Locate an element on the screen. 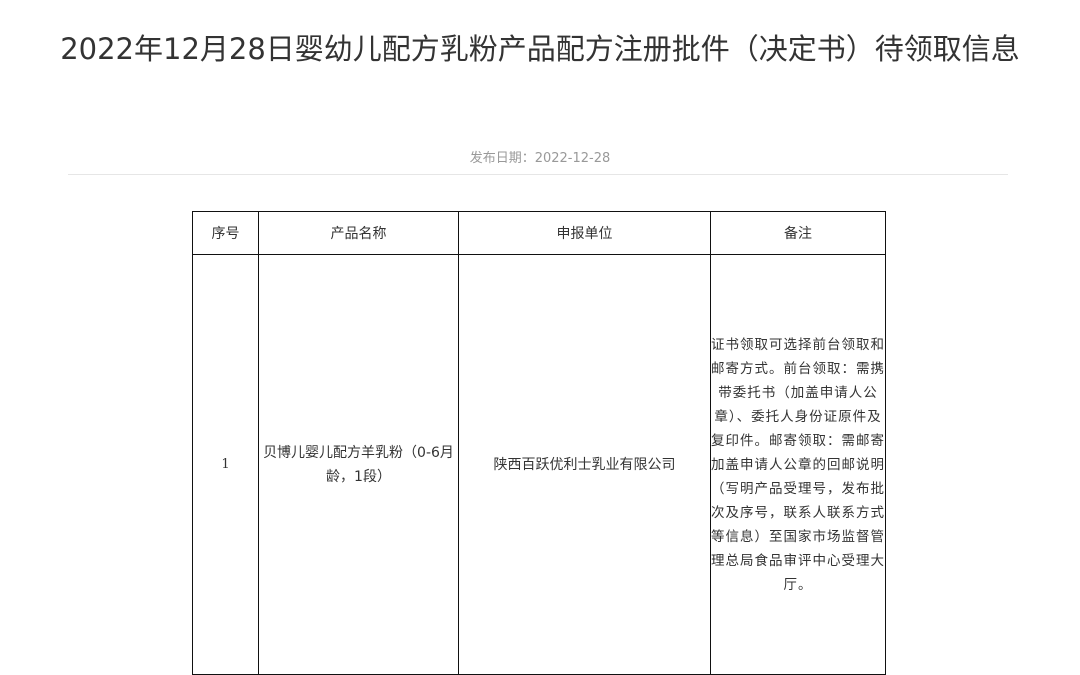 The width and height of the screenshot is (1080, 675). table-header-row: 序号 产品名称 申报单位 备注 is located at coordinates (539, 233).